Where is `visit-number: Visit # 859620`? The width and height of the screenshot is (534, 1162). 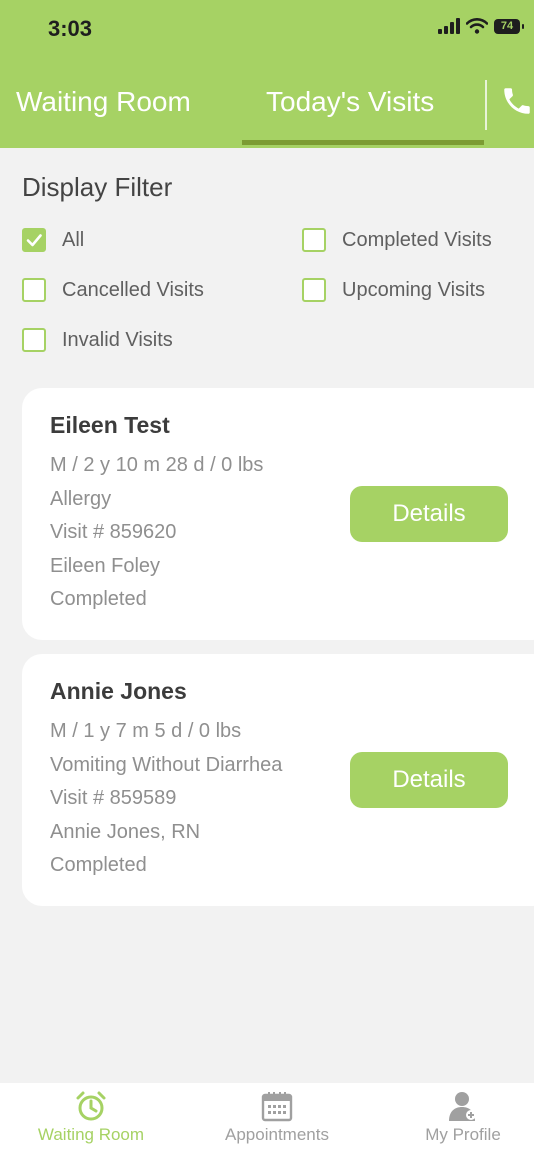 visit-number: Visit # 859620 is located at coordinates (113, 532).